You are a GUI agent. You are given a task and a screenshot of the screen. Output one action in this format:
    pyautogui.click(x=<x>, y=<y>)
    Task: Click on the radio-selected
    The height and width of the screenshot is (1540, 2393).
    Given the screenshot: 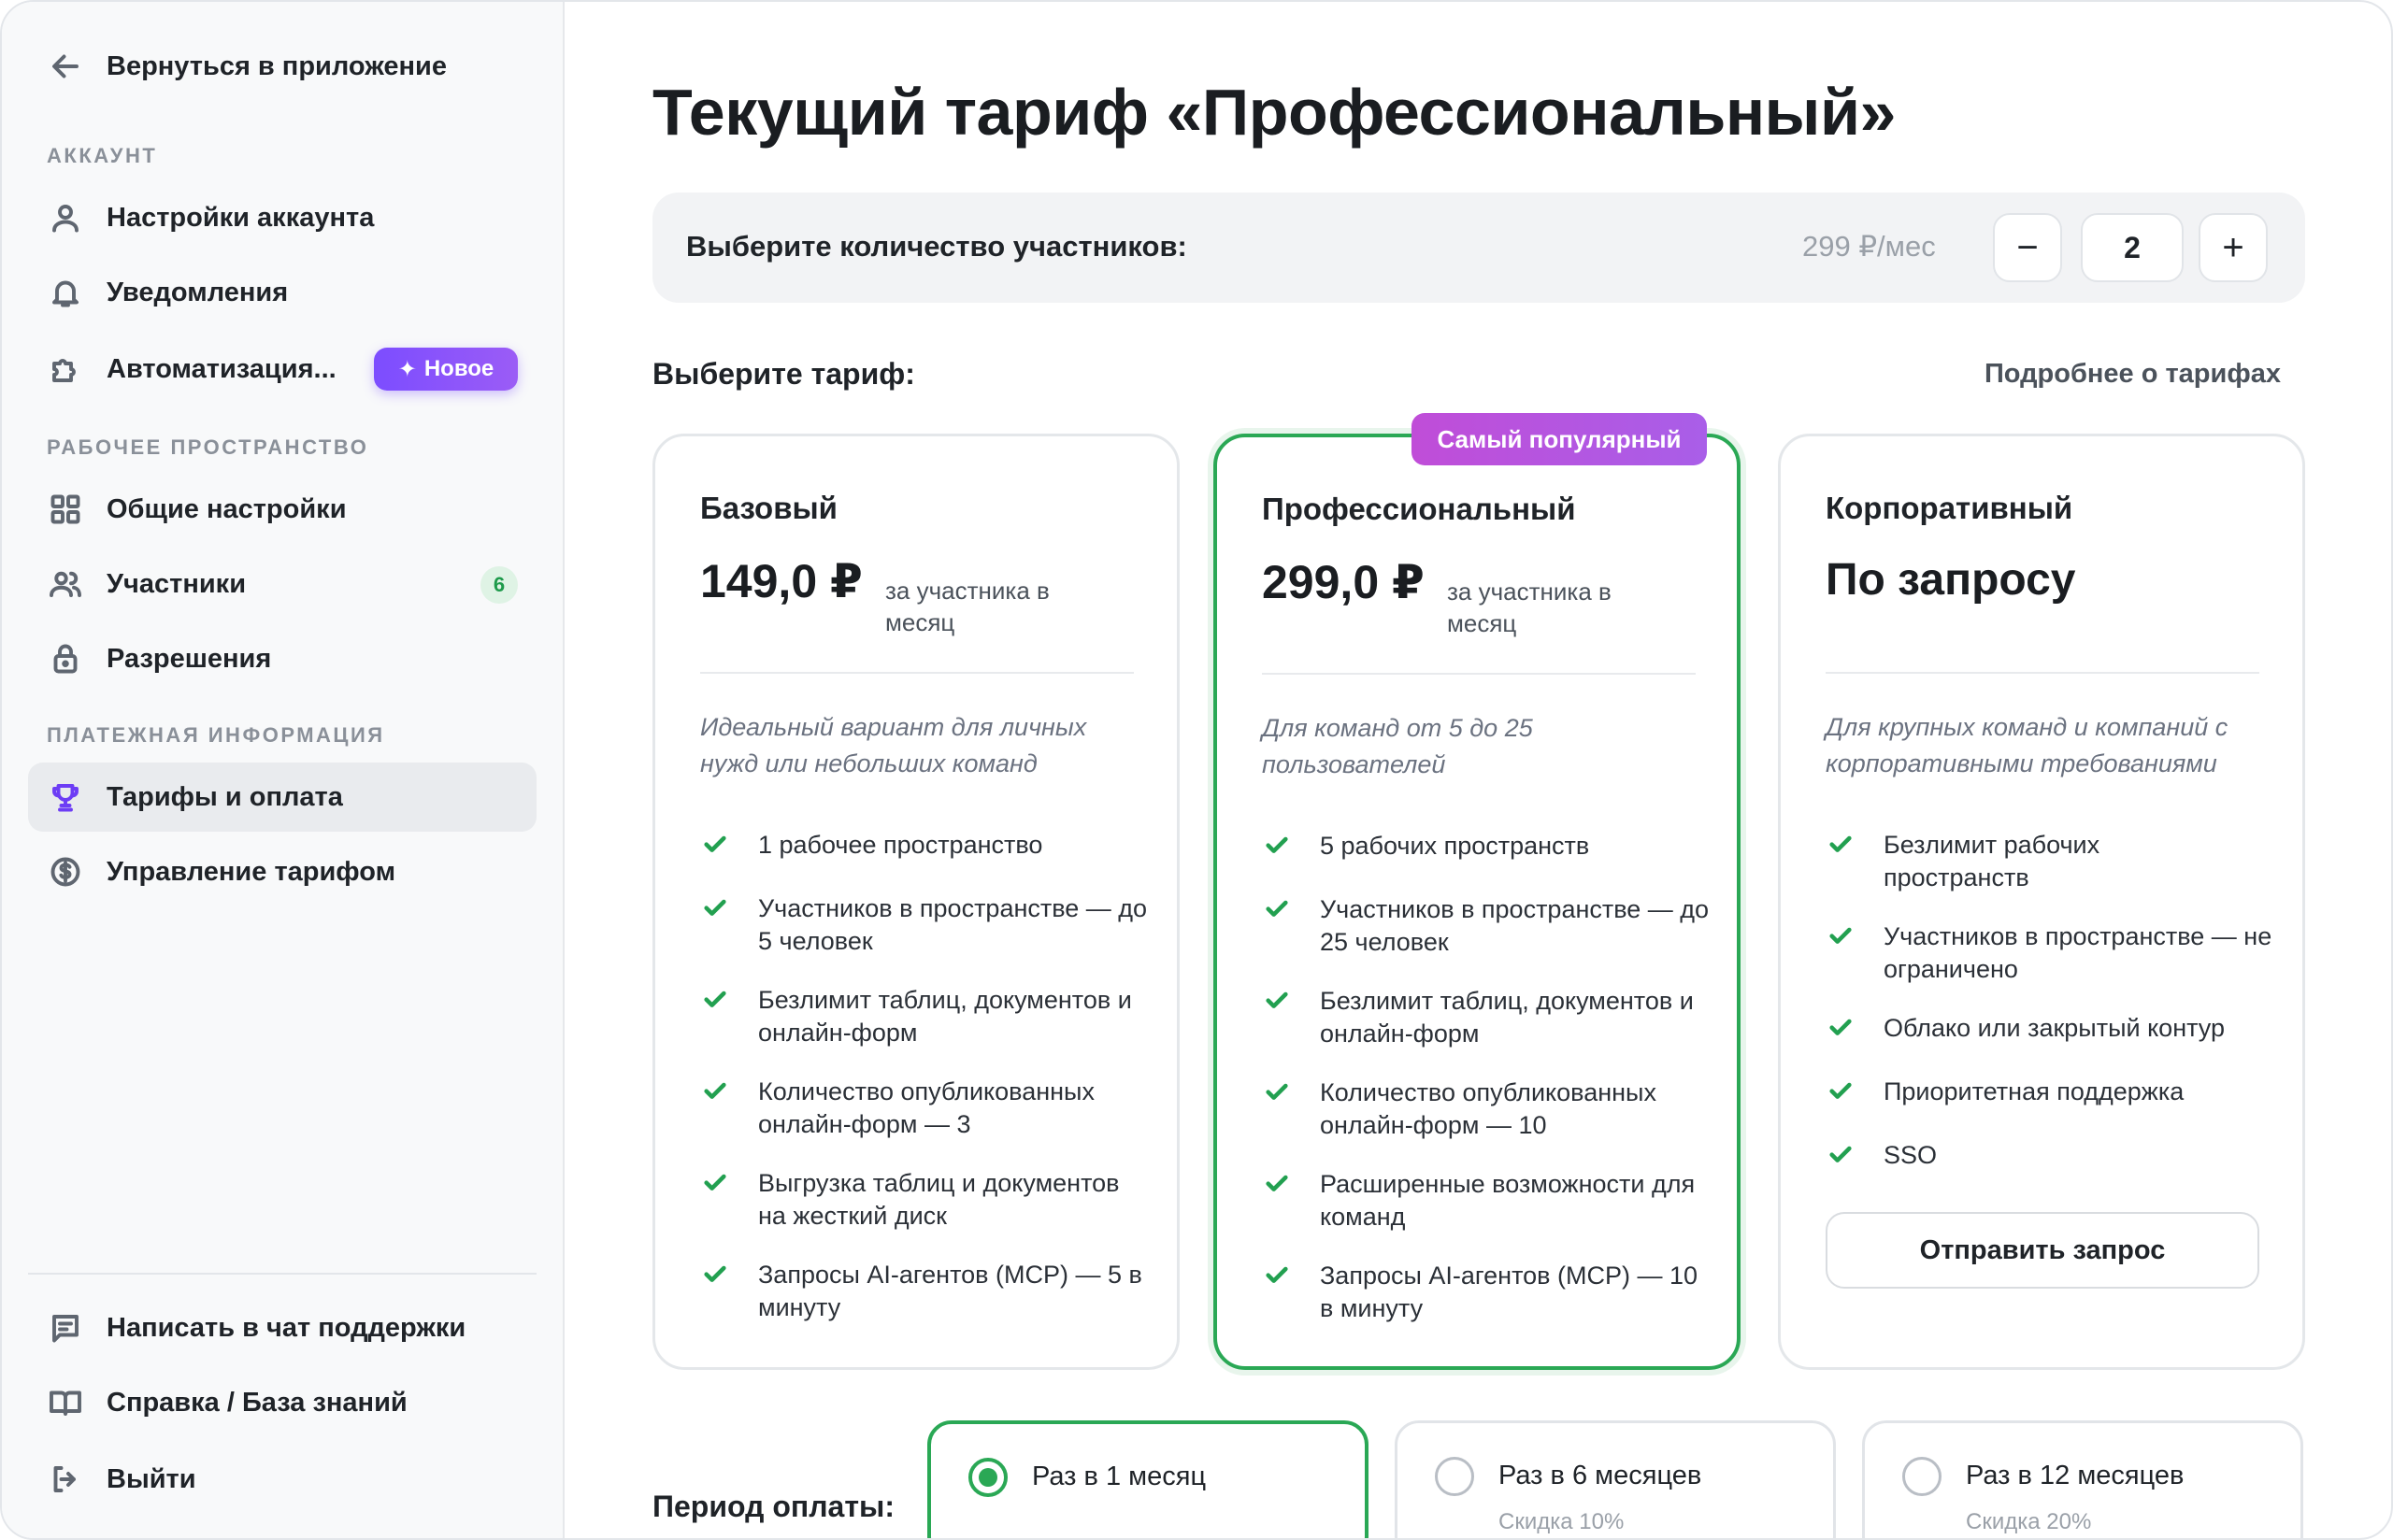 What is the action you would take?
    pyautogui.click(x=988, y=1477)
    